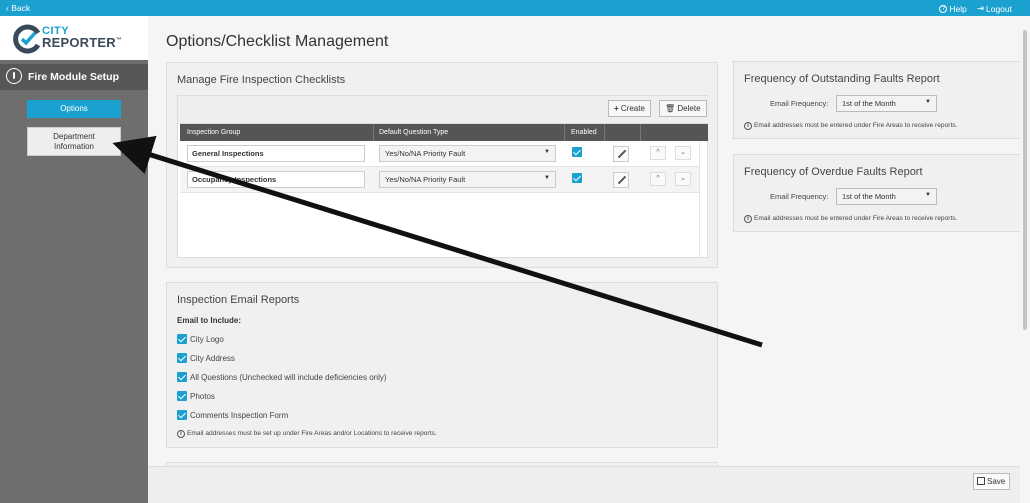 The width and height of the screenshot is (1030, 503). Describe the element at coordinates (182, 358) in the screenshot. I see `city-address-checkbox` at that location.